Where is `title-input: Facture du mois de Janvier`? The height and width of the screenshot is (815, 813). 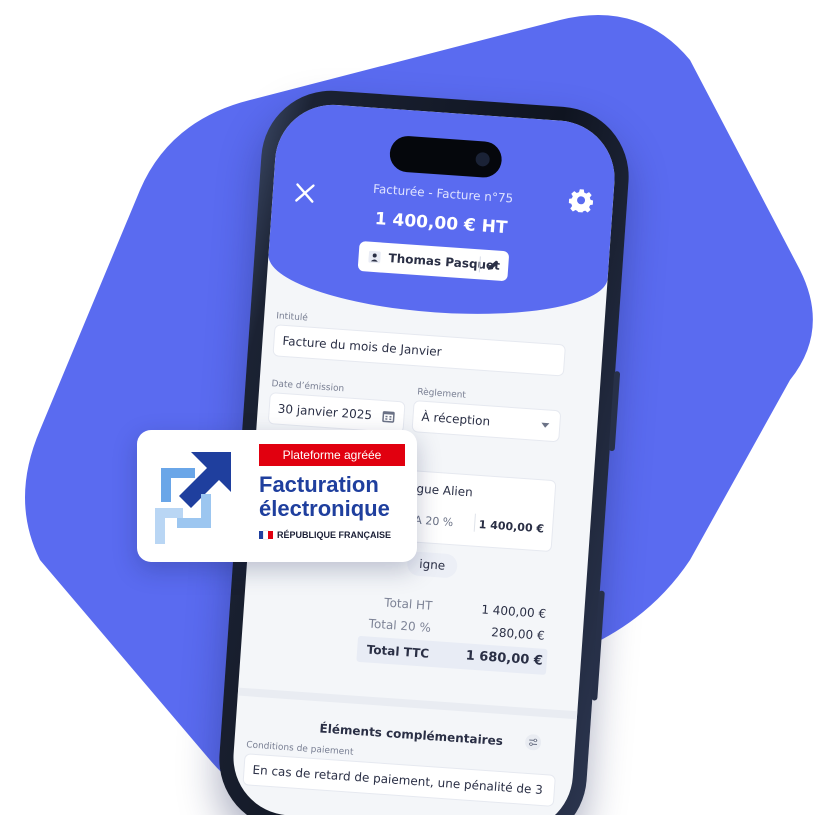 title-input: Facture du mois de Janvier is located at coordinates (419, 350).